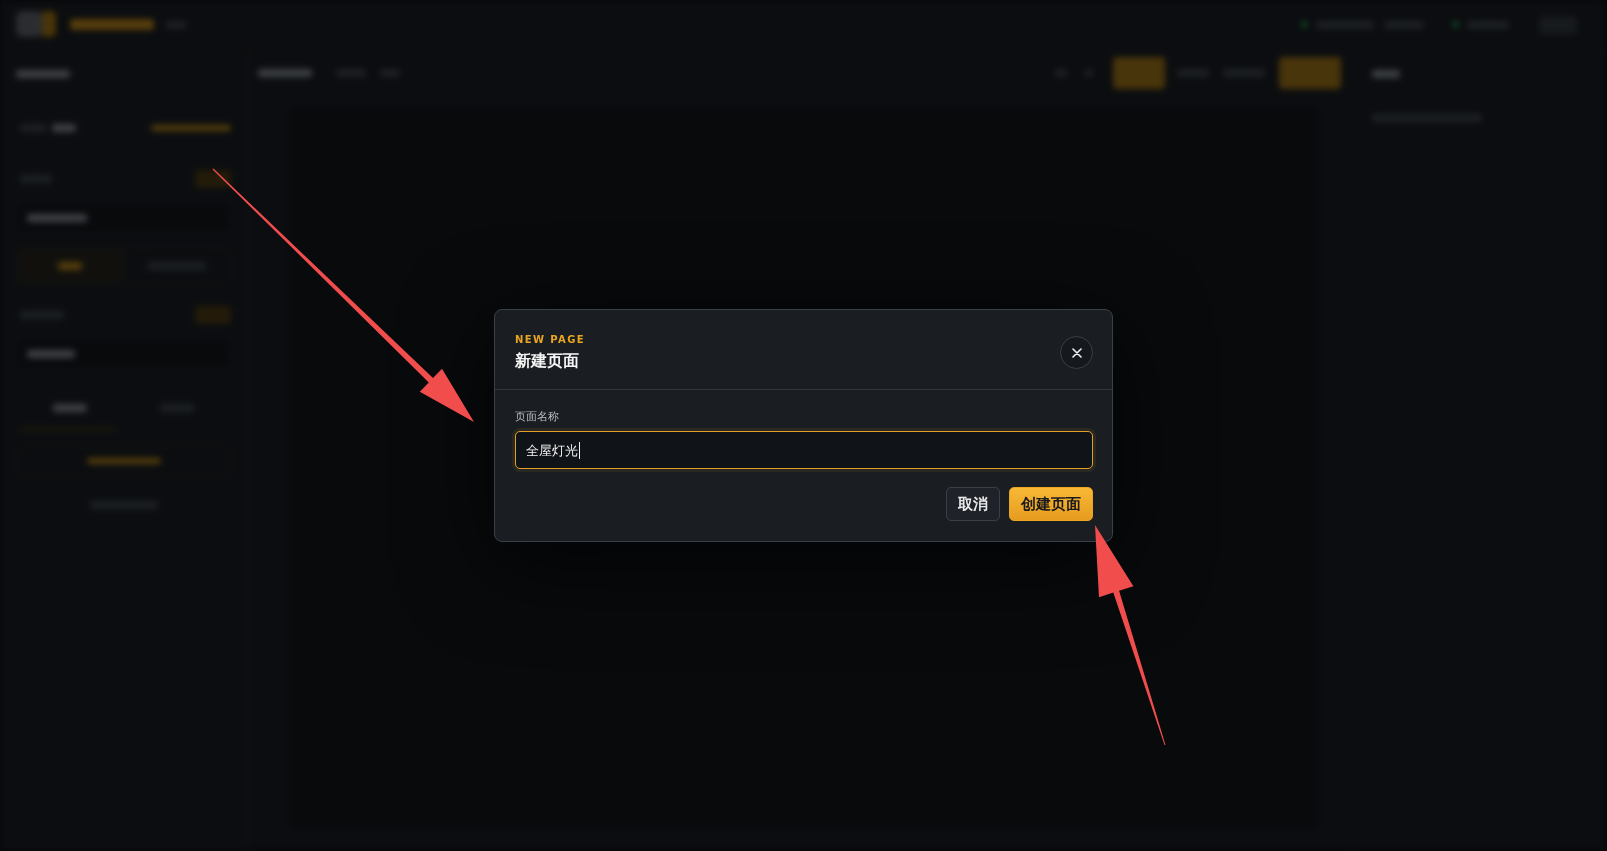 This screenshot has height=851, width=1607. I want to click on cancel-button: 取消, so click(973, 504).